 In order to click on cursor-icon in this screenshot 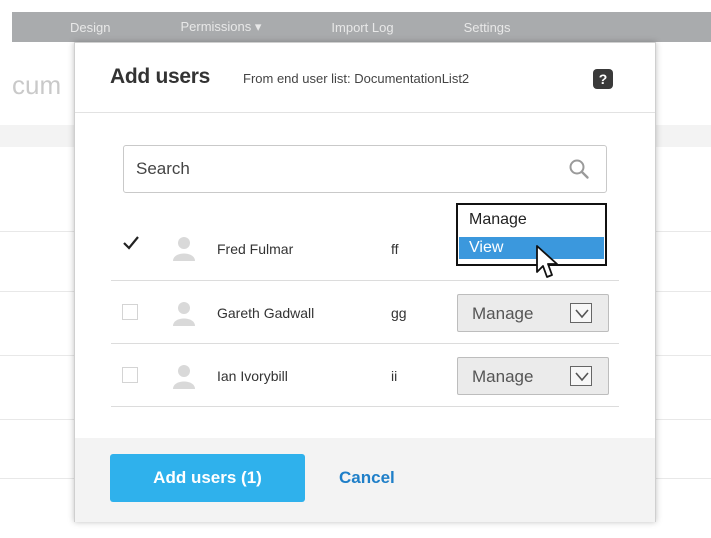, I will do `click(547, 261)`.